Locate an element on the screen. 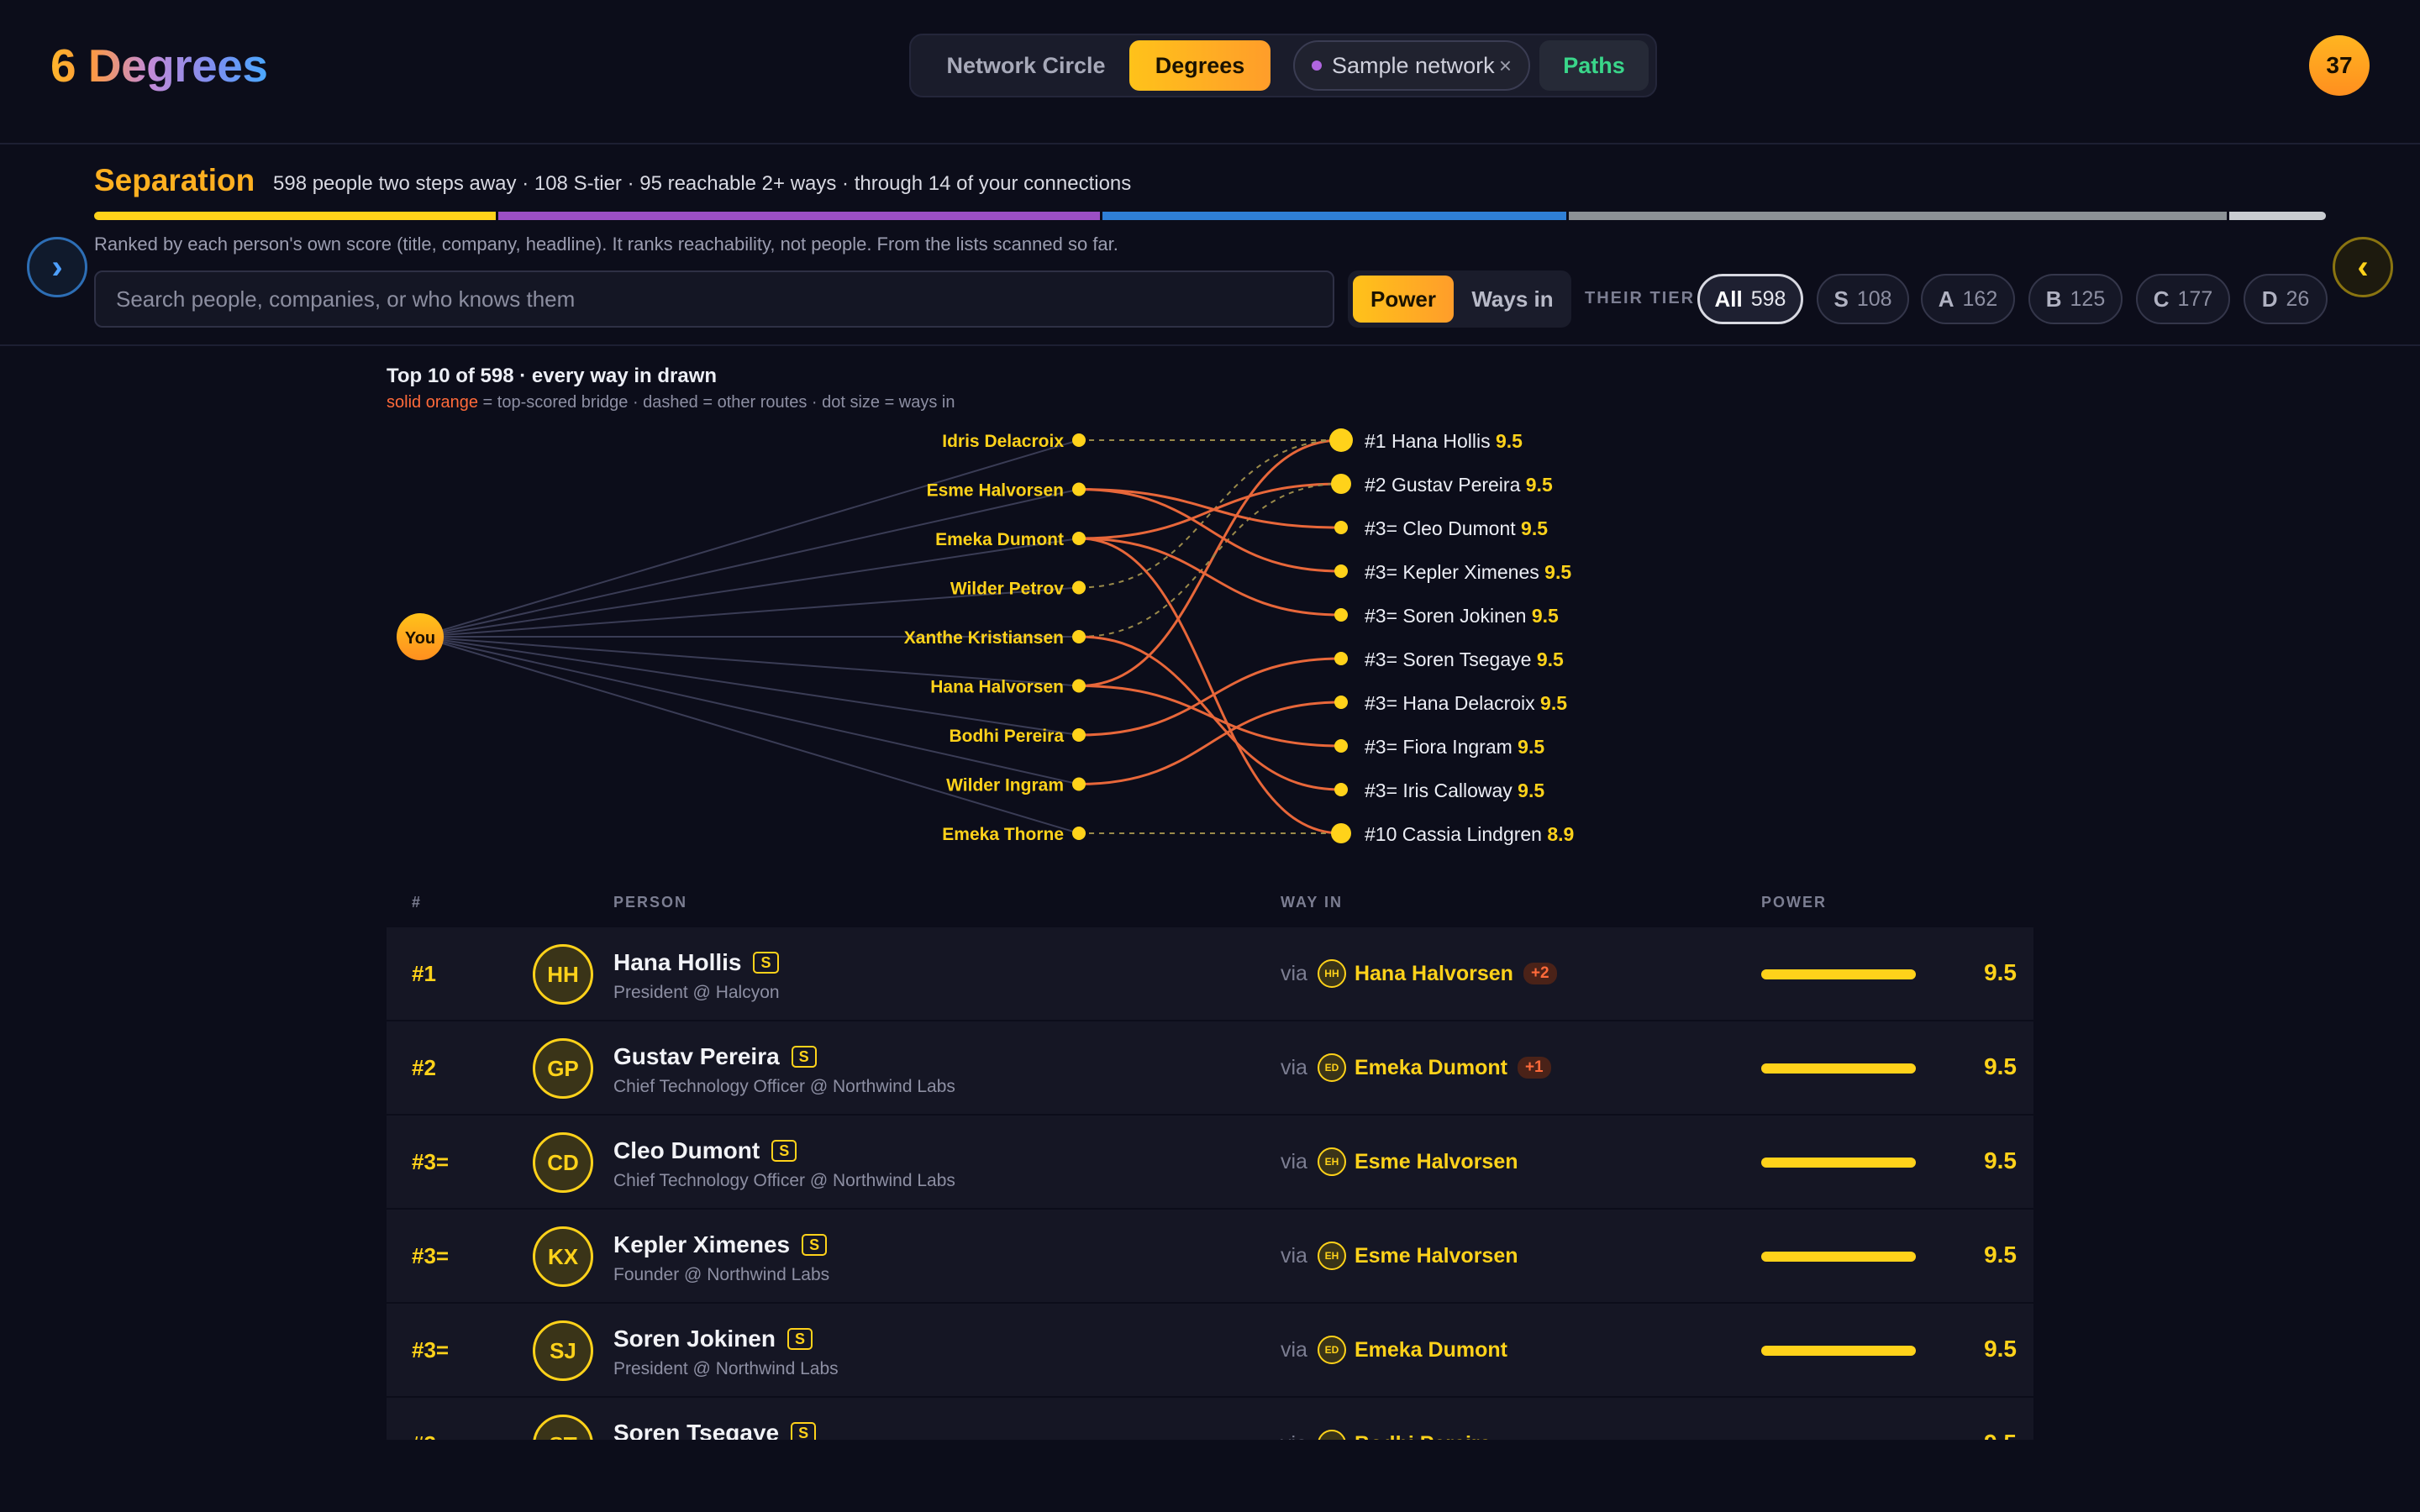 This screenshot has width=2420, height=1512. you-link is located at coordinates (749, 538).